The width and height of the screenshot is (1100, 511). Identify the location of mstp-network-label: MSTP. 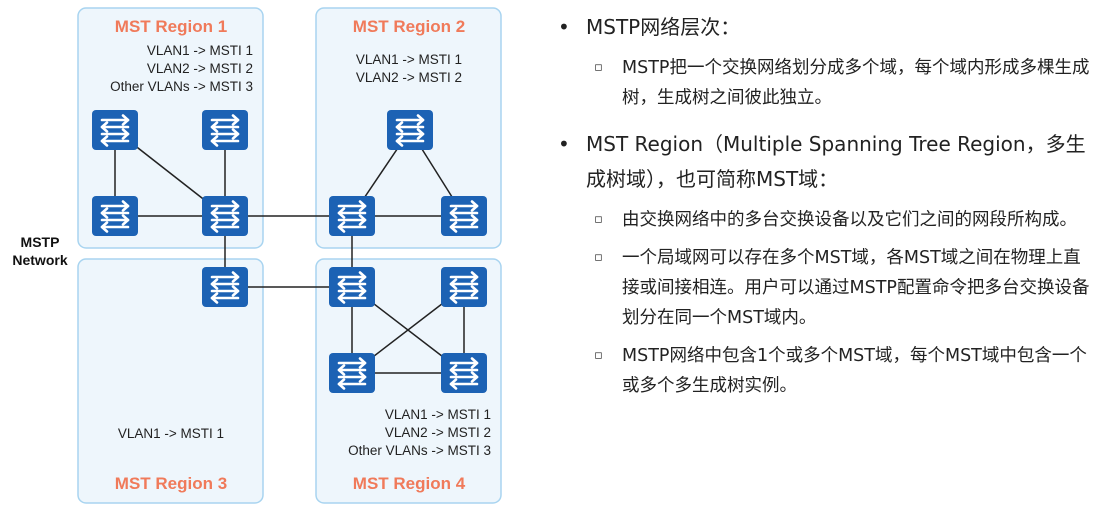
(40, 242).